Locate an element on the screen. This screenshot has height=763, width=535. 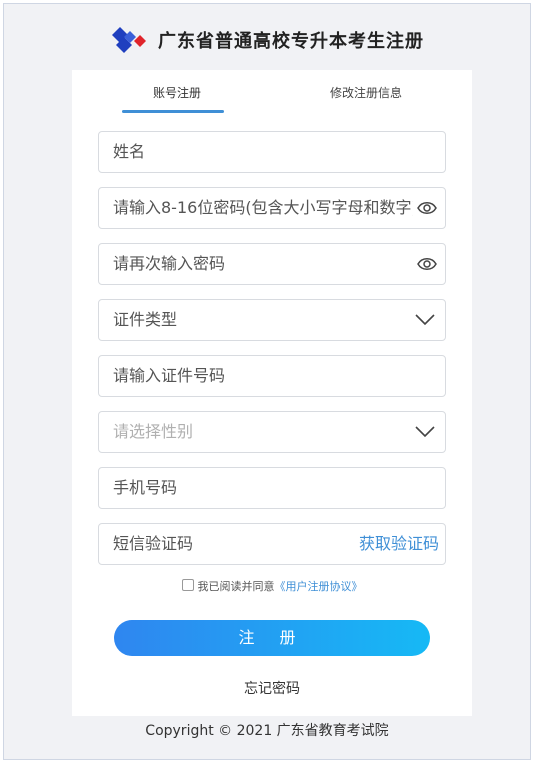
forgot-password-link: 忘记密码 is located at coordinates (272, 688).